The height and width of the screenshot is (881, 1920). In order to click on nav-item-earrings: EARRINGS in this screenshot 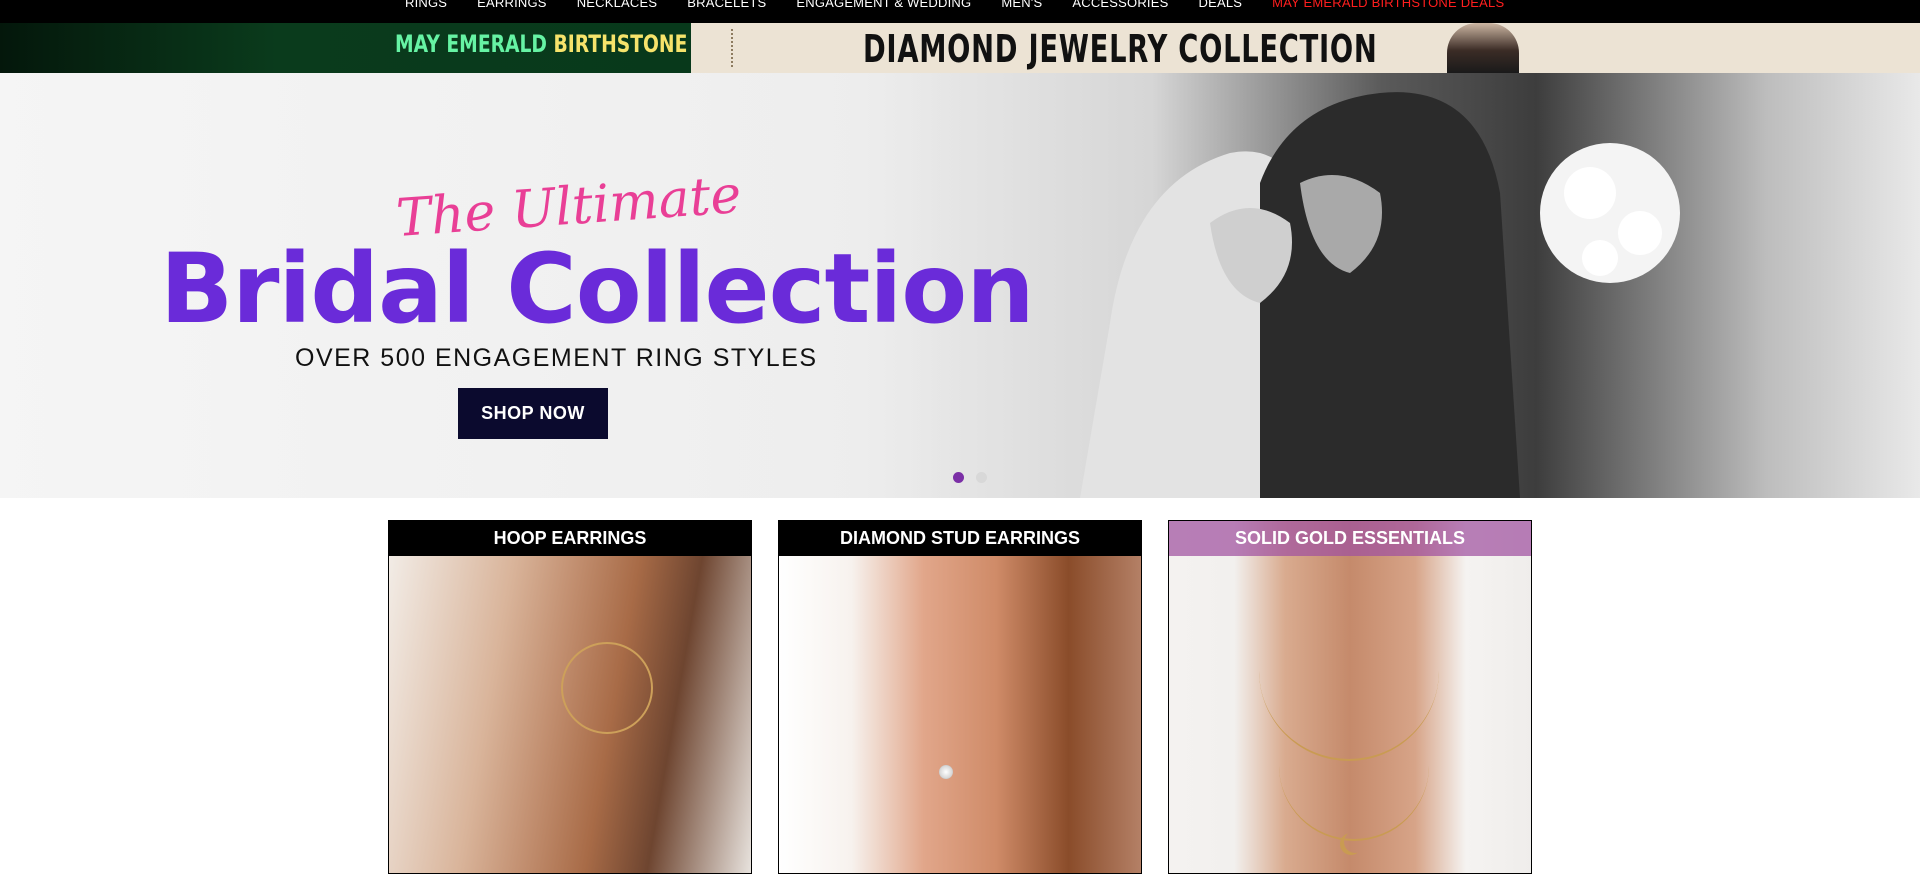, I will do `click(512, 6)`.